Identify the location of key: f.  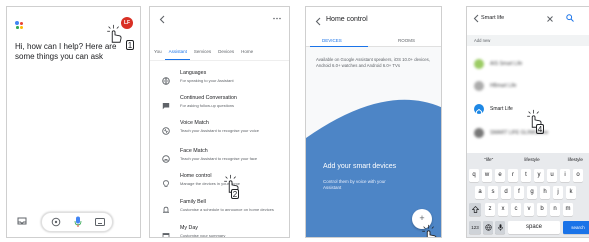
(519, 192).